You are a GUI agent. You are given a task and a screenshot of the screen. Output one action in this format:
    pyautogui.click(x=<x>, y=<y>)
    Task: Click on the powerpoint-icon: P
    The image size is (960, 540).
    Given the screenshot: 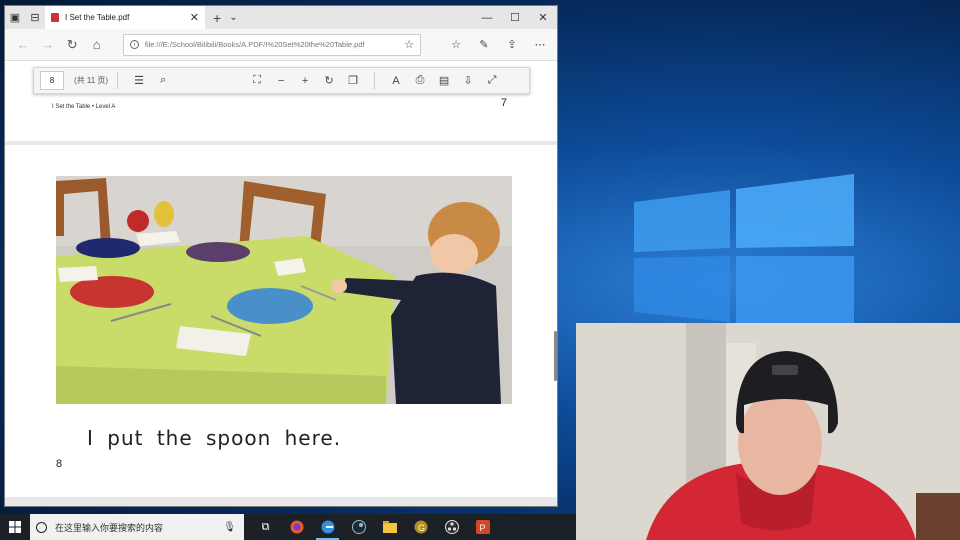 What is the action you would take?
    pyautogui.click(x=482, y=527)
    